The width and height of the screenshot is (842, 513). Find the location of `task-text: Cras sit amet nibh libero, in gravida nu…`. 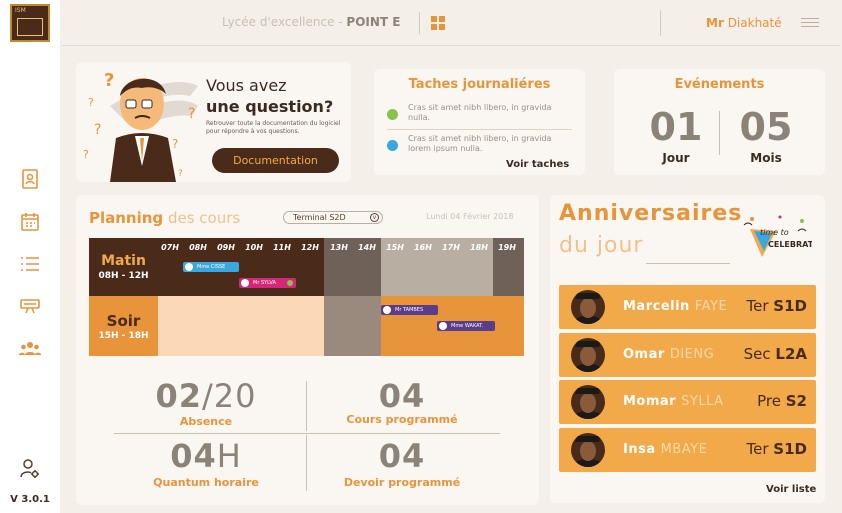

task-text: Cras sit amet nibh libero, in gravida nu… is located at coordinates (480, 112).